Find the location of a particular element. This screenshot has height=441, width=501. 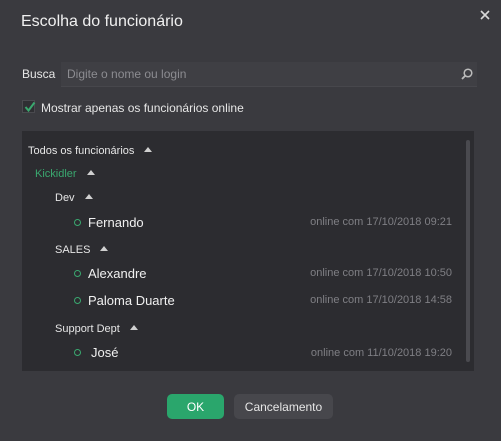

company-label: Kickidler is located at coordinates (56, 174).